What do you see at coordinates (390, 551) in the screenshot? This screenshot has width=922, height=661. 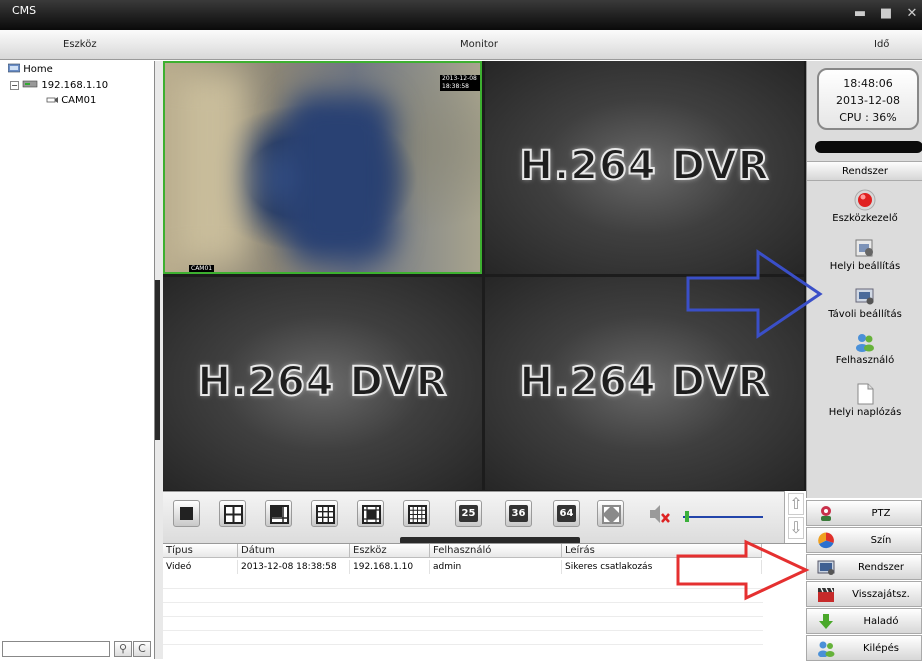 I see `column-header: Eszköz` at bounding box center [390, 551].